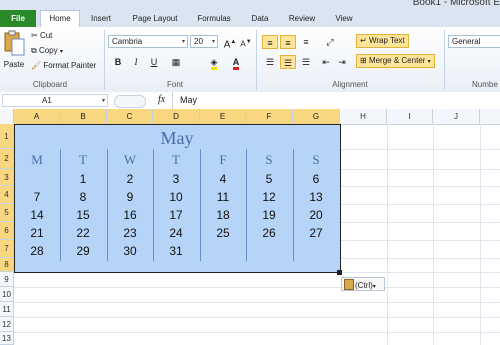  What do you see at coordinates (130, 197) in the screenshot?
I see `calendar-day: 9` at bounding box center [130, 197].